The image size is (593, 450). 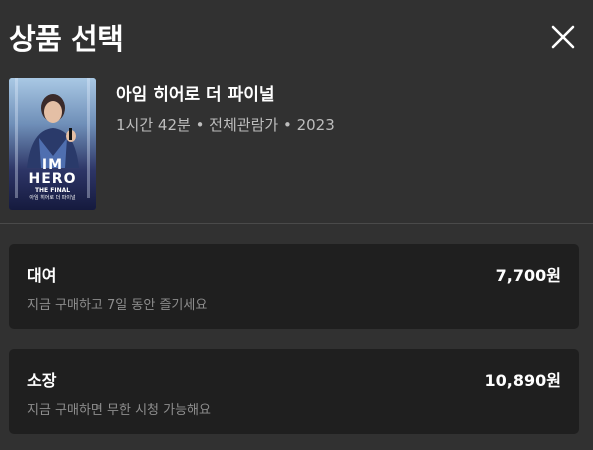 I want to click on poster-title-line4: 아임 히어로 더 파이널, so click(x=52, y=198).